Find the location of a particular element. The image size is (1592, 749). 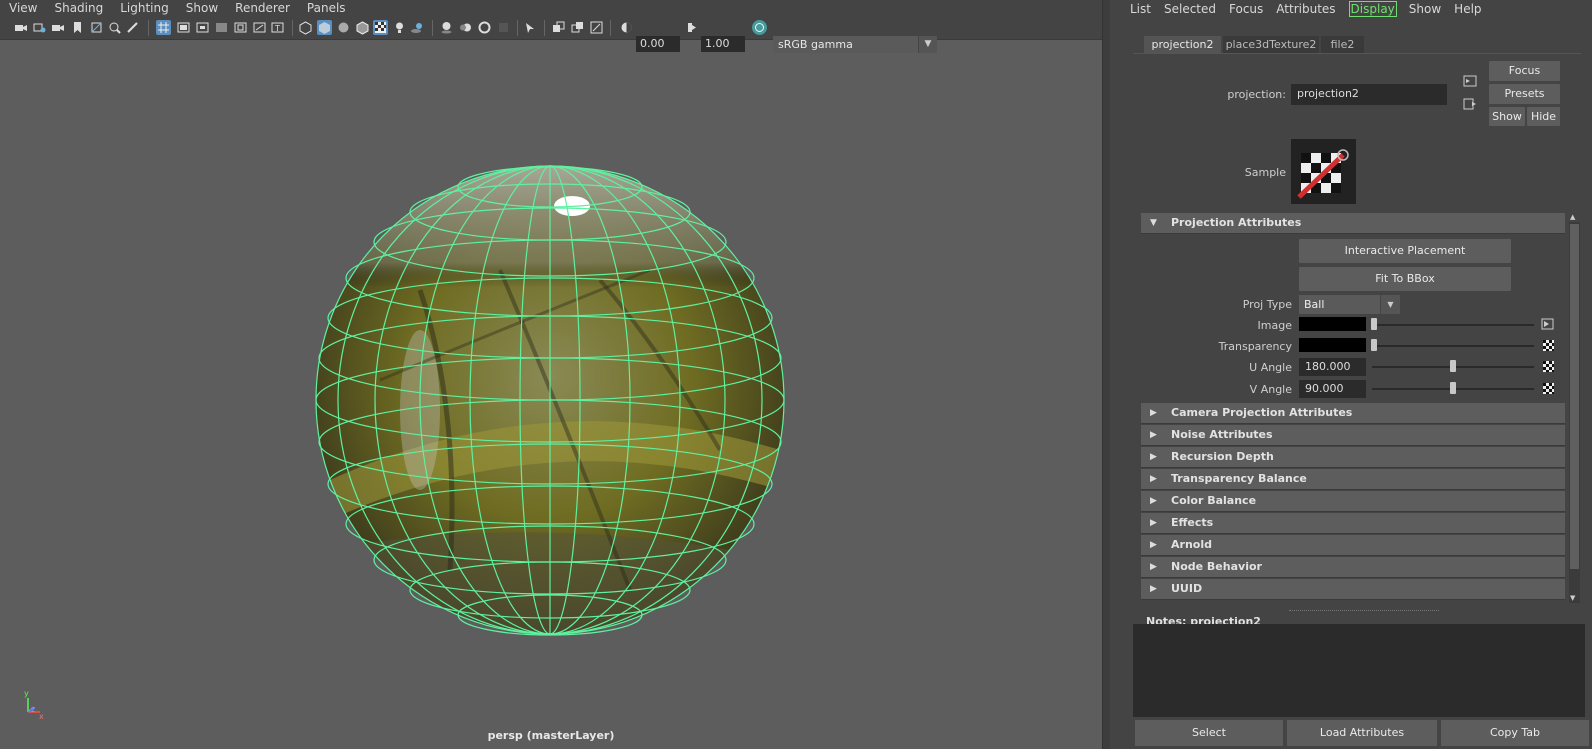

ae-menu-show: Show is located at coordinates (1425, 9).